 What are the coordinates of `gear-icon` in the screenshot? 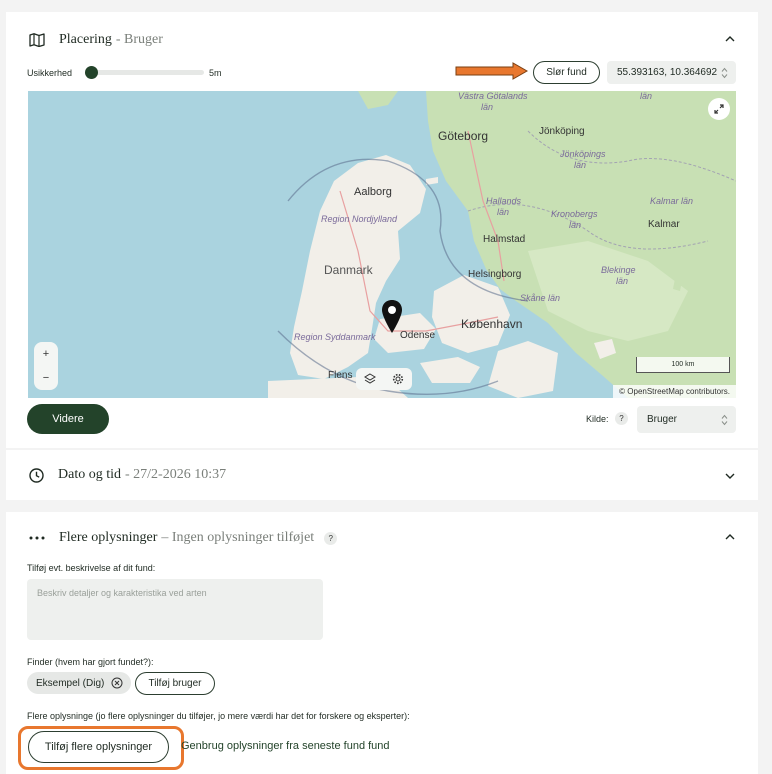 It's located at (398, 379).